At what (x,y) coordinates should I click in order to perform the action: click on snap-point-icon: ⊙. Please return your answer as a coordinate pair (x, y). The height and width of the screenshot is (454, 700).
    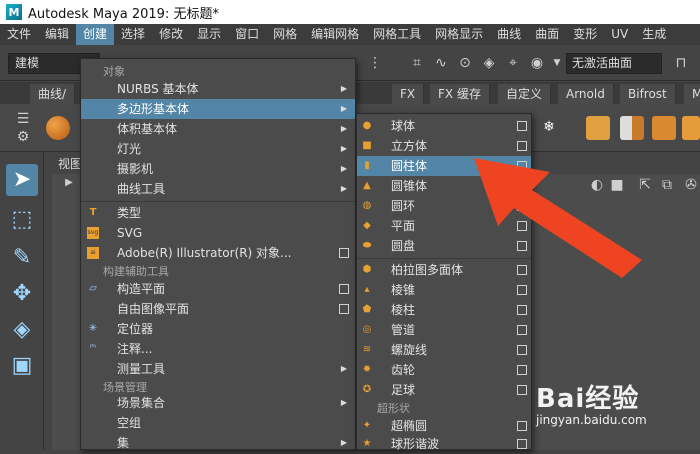
    Looking at the image, I should click on (465, 63).